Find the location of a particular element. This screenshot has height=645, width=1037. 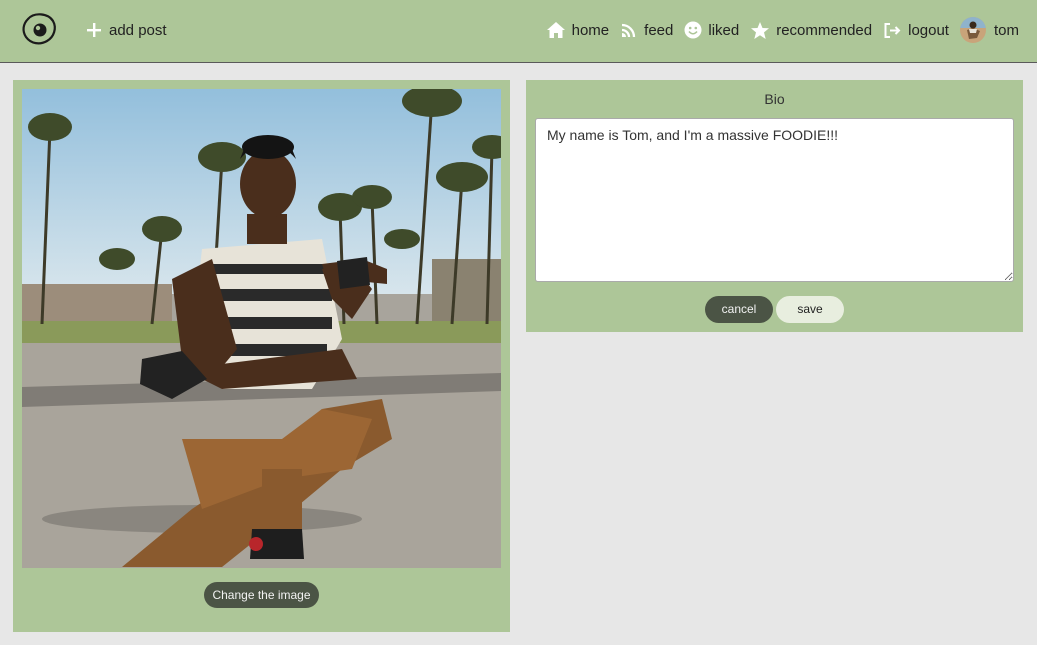

rss-feed-icon is located at coordinates (628, 30).